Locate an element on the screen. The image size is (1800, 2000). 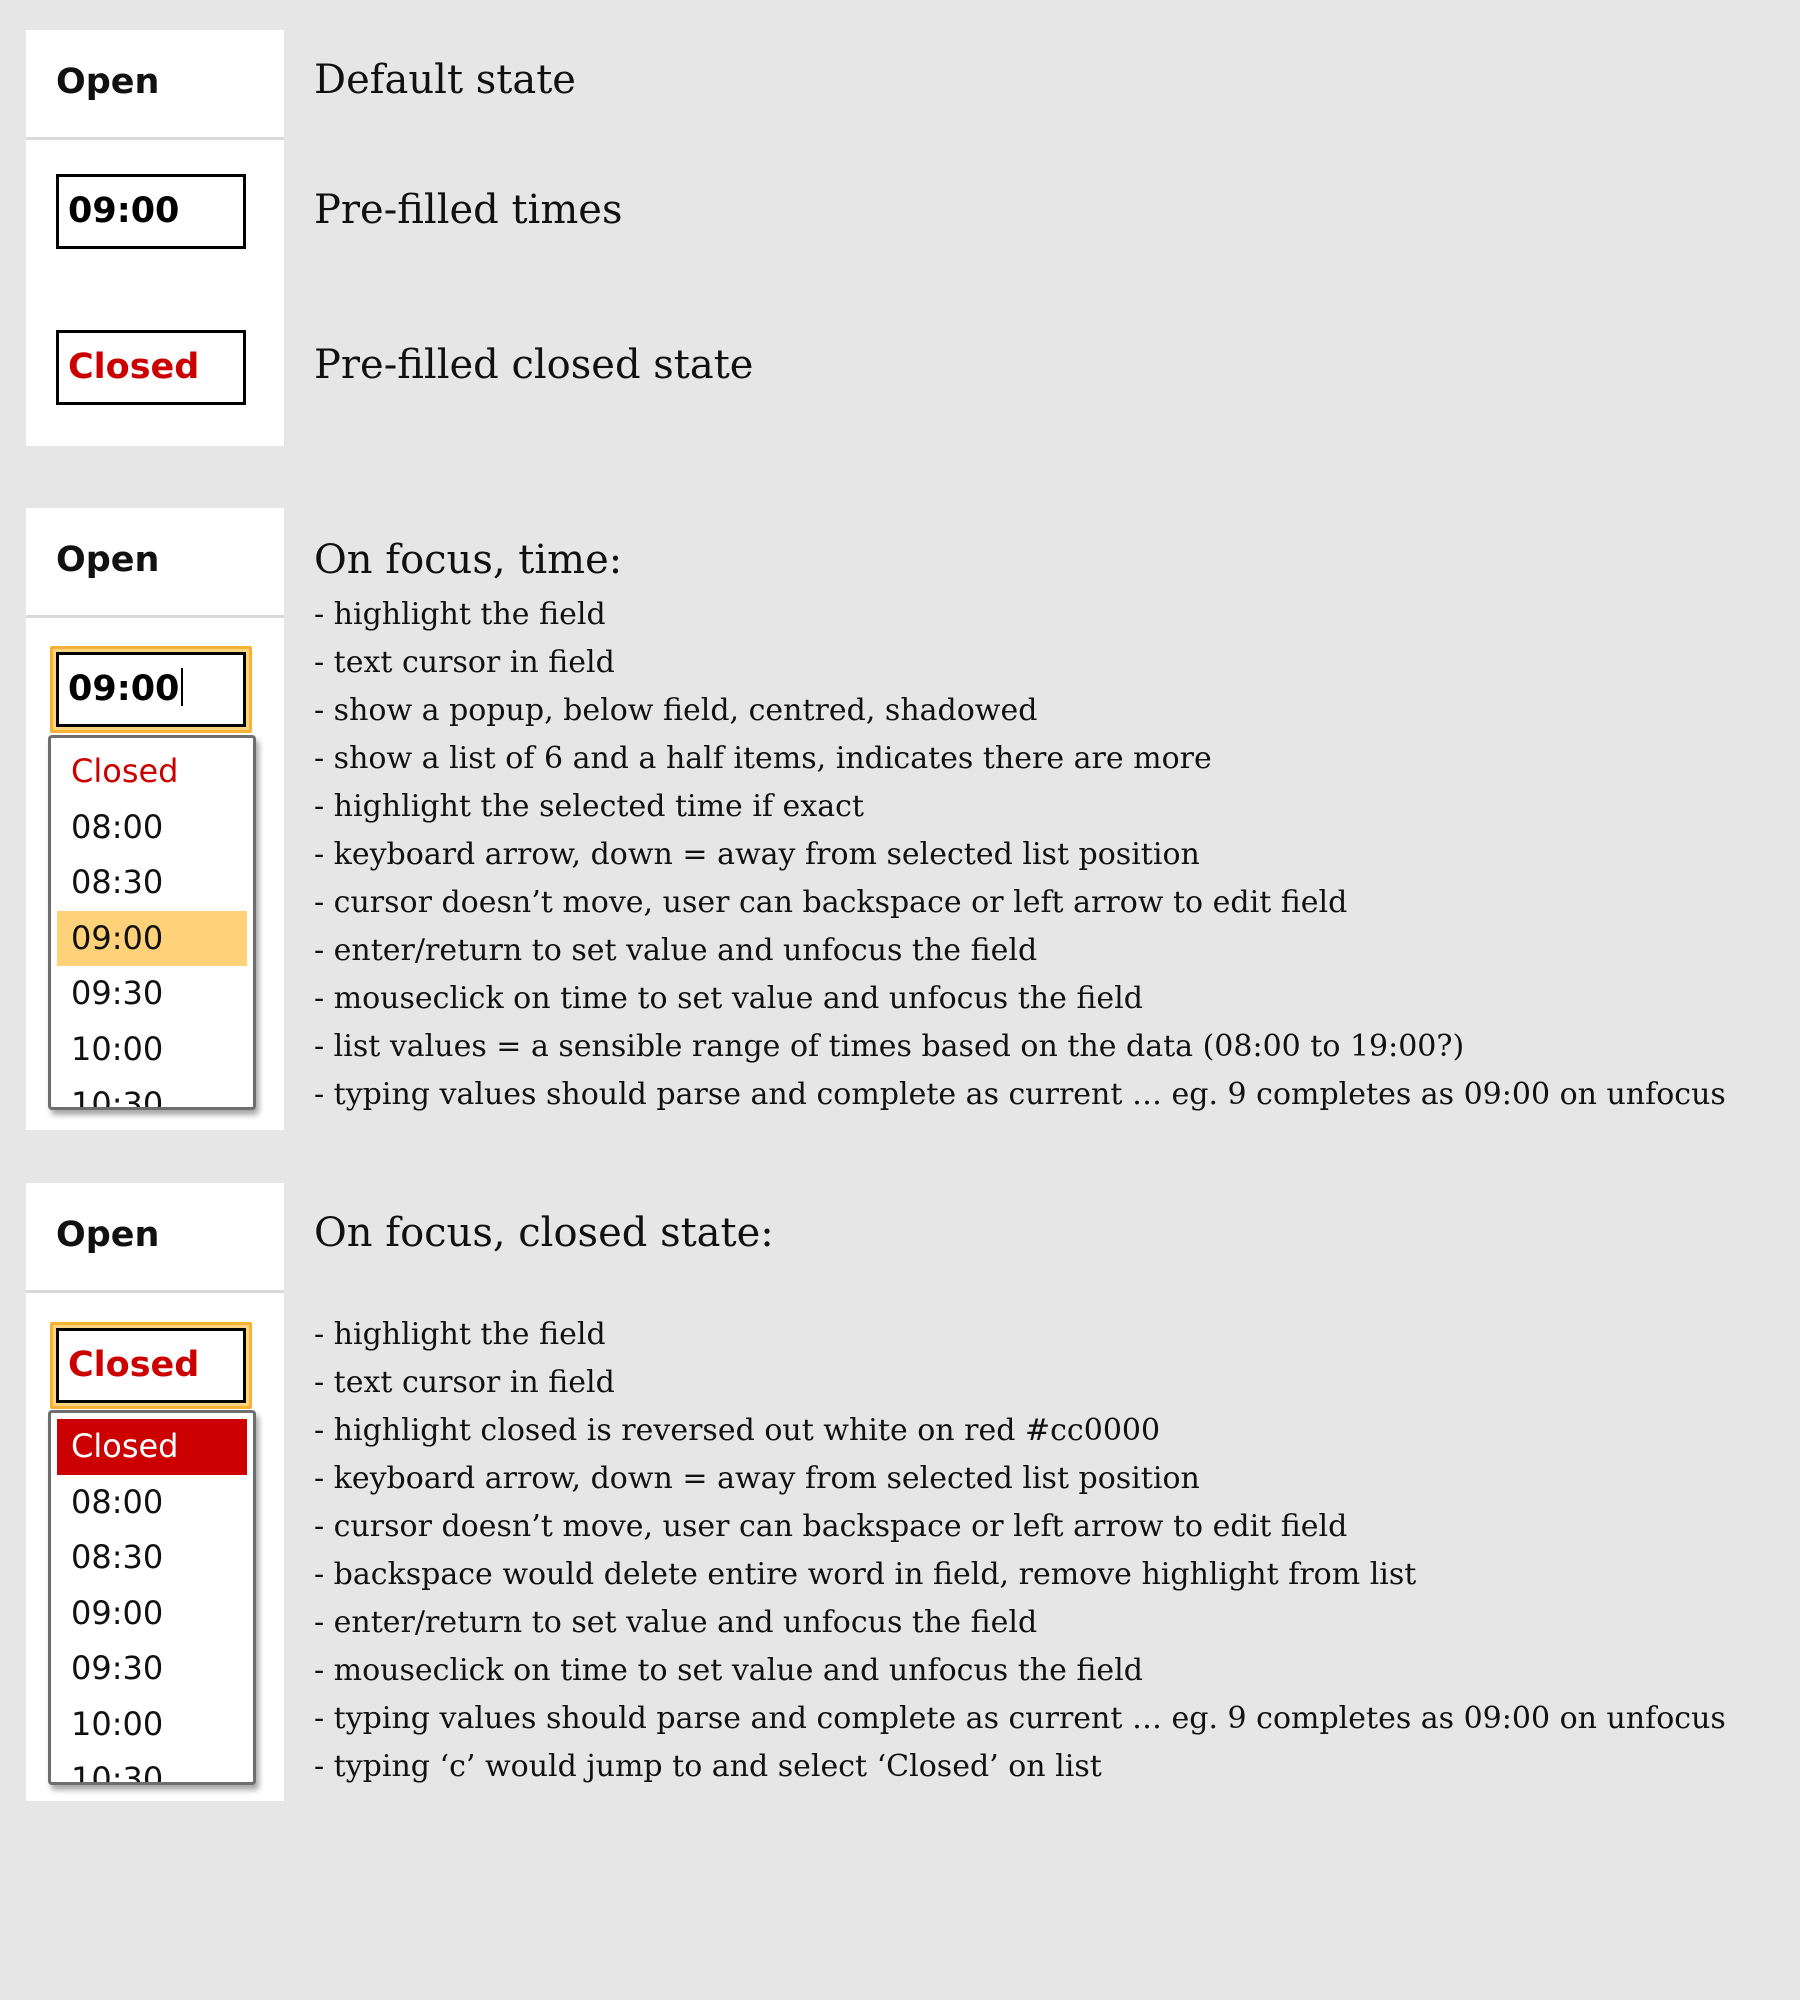
time-field-closed: Closed is located at coordinates (151, 367).